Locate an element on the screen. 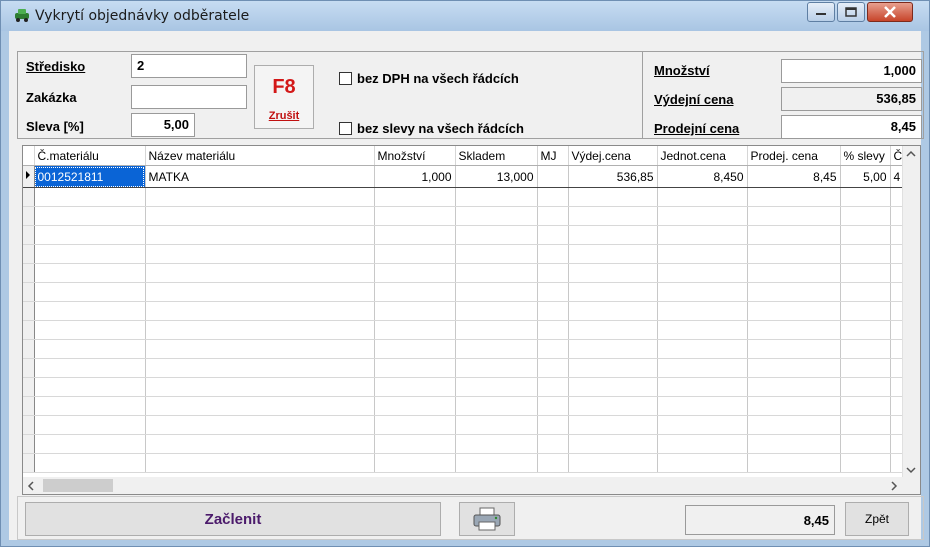 Image resolution: width=930 pixels, height=547 pixels. grid-cell: 536,85 is located at coordinates (613, 176).